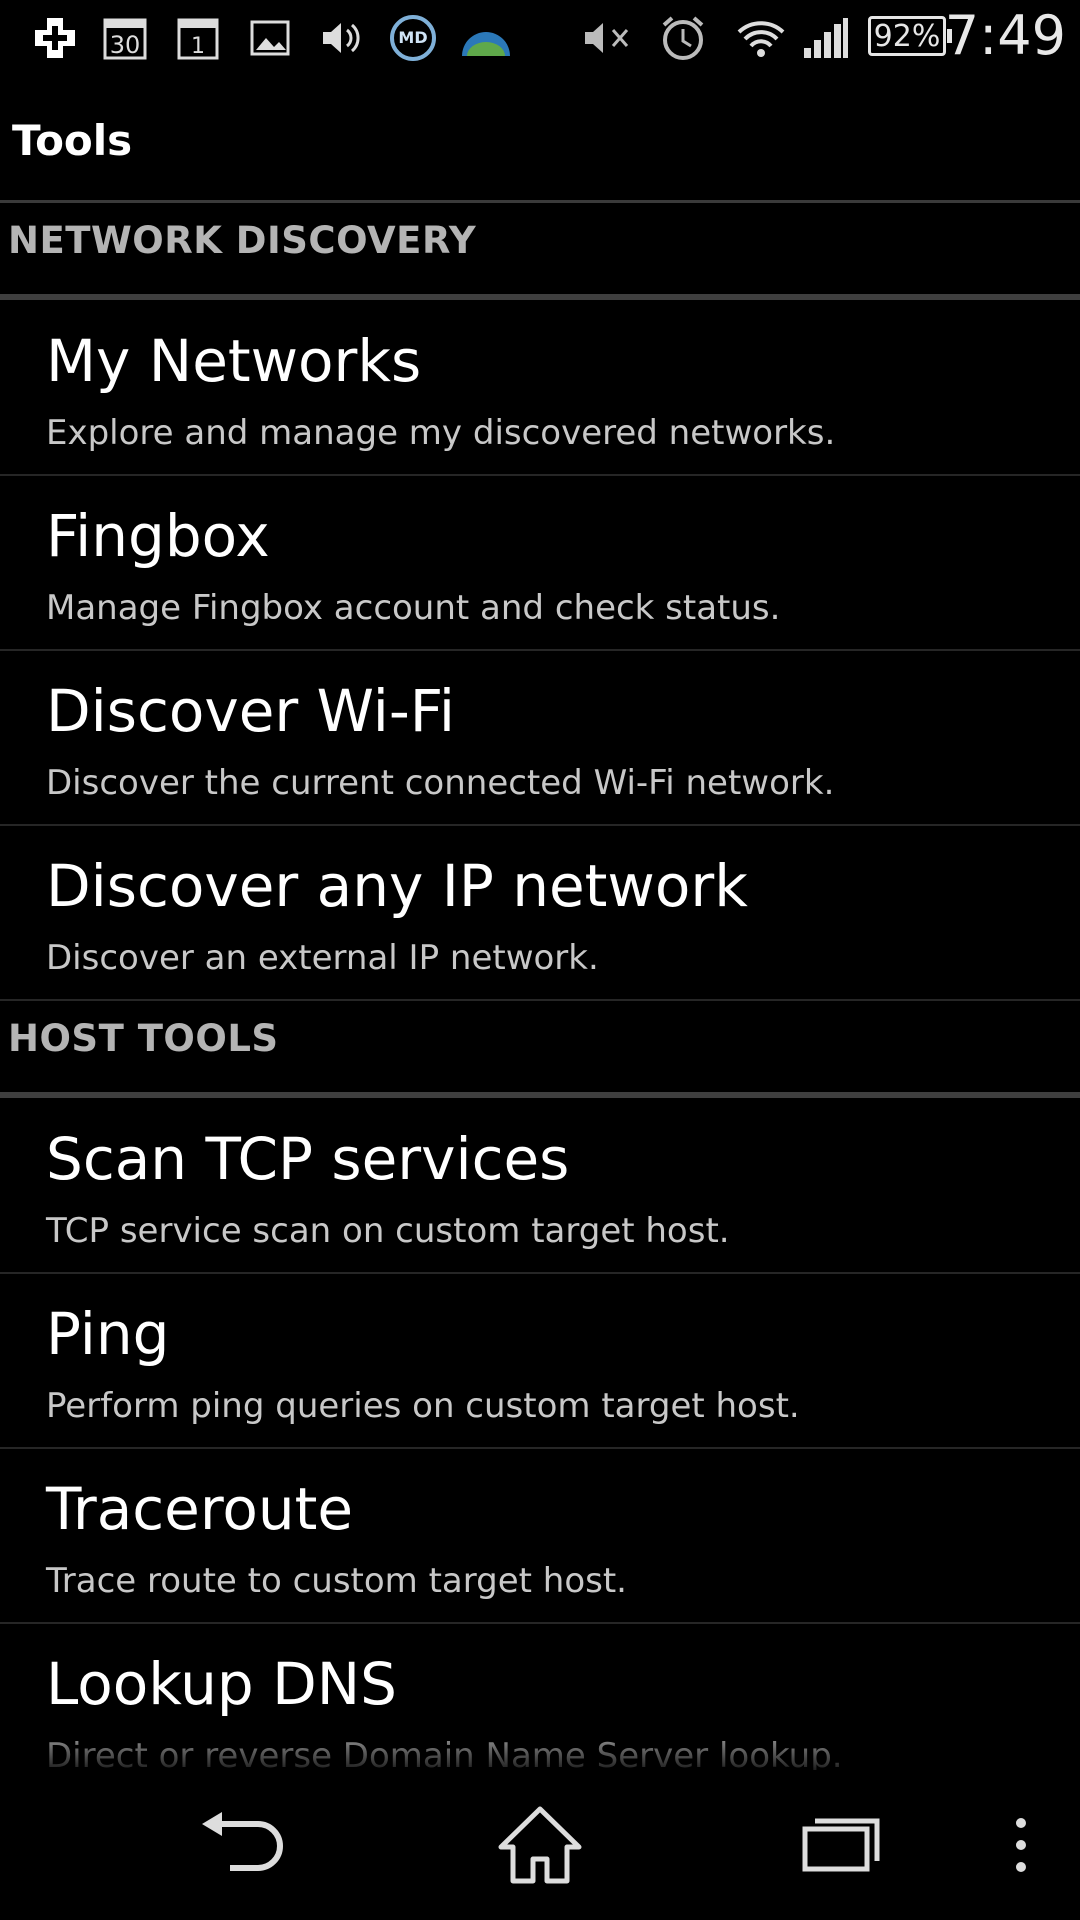 The image size is (1080, 1920). Describe the element at coordinates (540, 1049) in the screenshot. I see `section-header-host-tools: HOST TOOLS` at that location.